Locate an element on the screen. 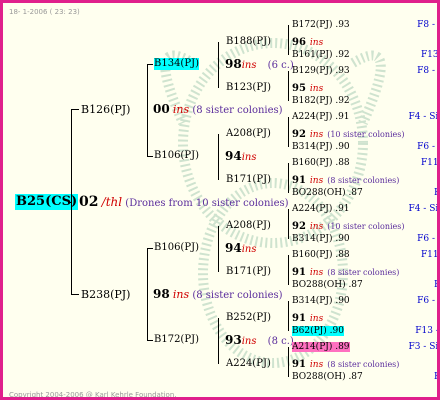  gen4-node: B129(PJ) .93 is located at coordinates (321, 71).